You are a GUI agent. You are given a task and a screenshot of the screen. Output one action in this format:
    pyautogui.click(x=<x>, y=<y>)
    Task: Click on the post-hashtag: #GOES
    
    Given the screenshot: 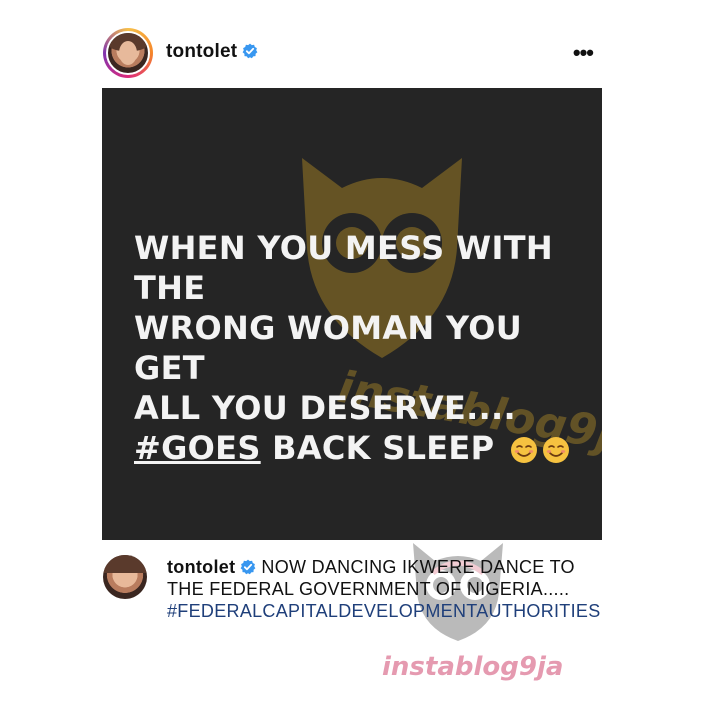 What is the action you would take?
    pyautogui.click(x=197, y=448)
    